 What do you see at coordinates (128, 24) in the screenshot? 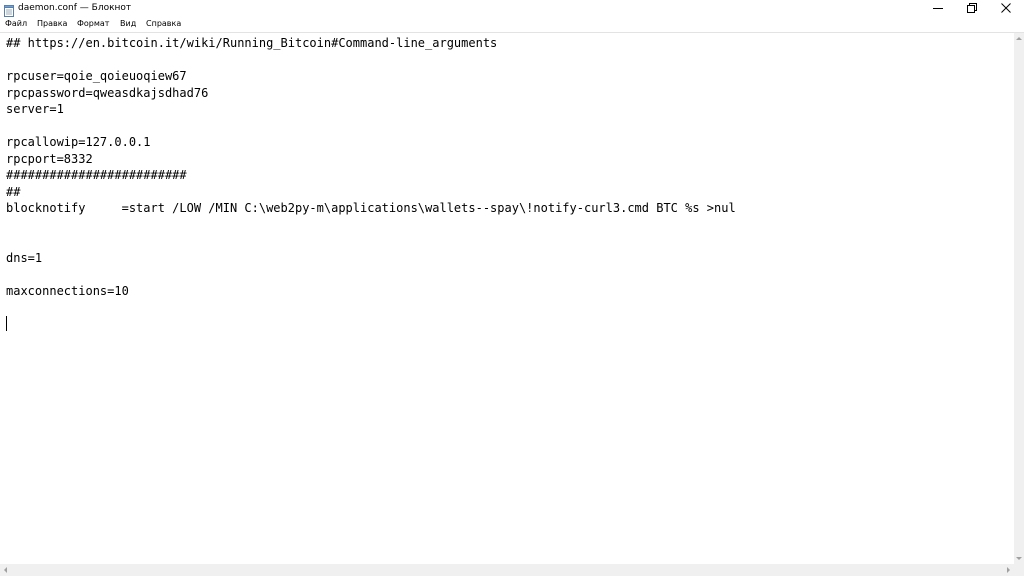
I see `menu-view: Вид` at bounding box center [128, 24].